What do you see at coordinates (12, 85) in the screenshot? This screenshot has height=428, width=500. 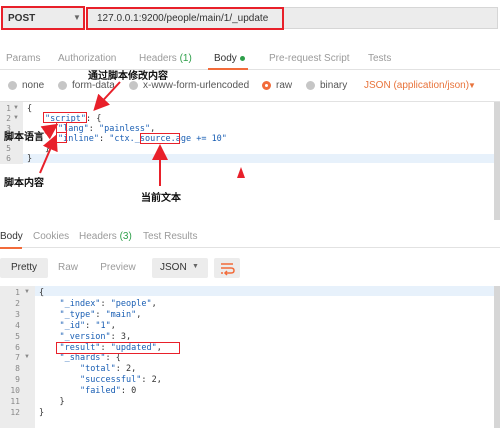 I see `radio-none` at bounding box center [12, 85].